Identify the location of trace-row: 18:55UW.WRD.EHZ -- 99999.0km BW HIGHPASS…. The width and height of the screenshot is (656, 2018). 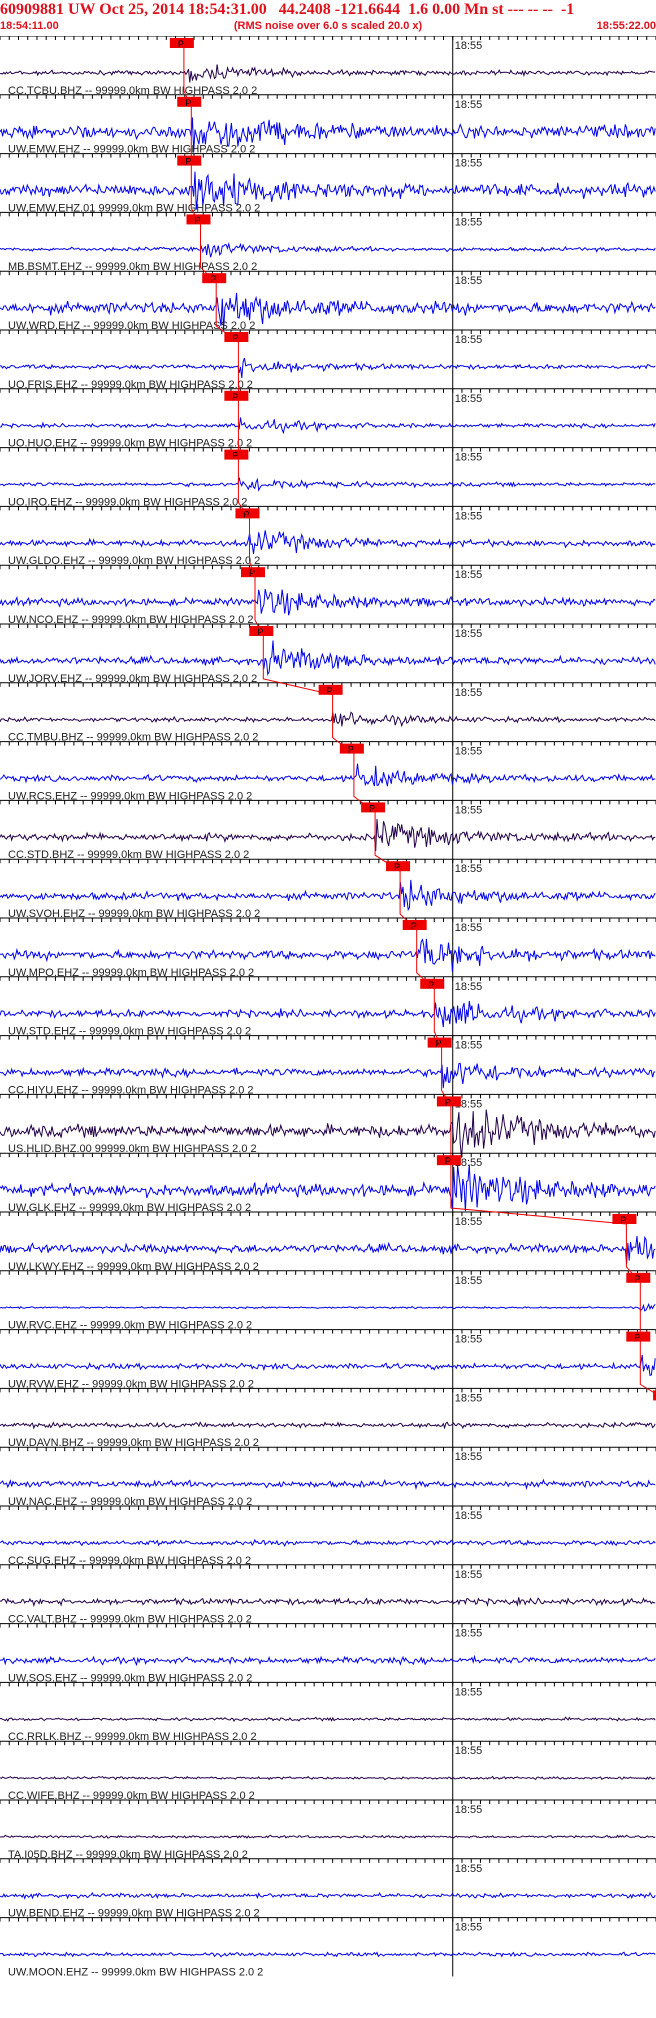
(328, 301).